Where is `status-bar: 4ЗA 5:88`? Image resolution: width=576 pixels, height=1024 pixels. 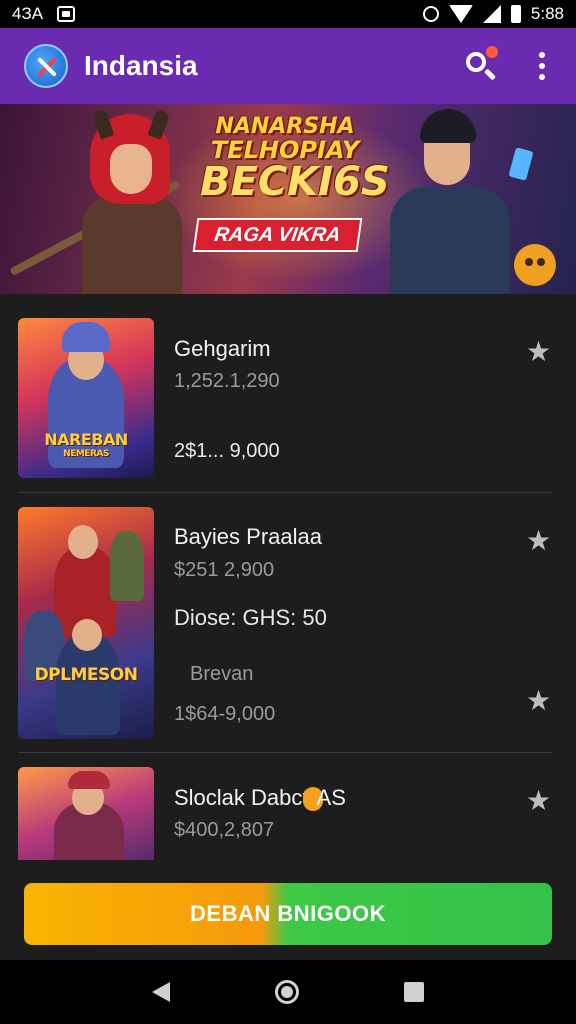
status-bar: 4ЗA 5:88 is located at coordinates (288, 14).